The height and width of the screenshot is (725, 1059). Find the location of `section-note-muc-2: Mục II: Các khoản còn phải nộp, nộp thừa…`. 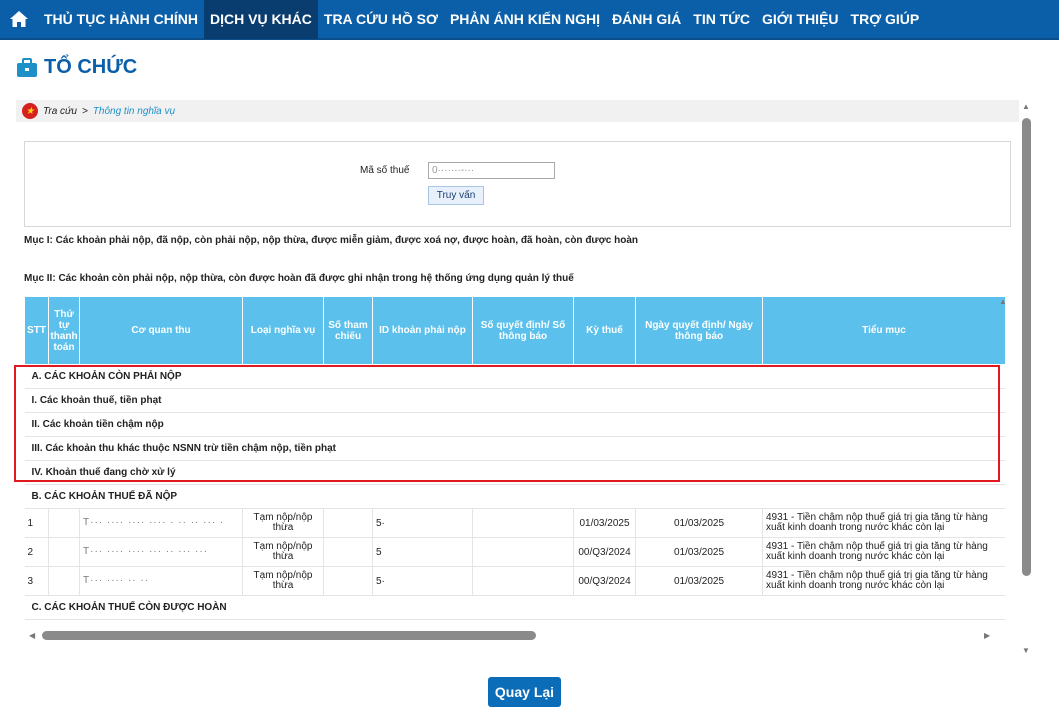

section-note-muc-2: Mục II: Các khoản còn phải nộp, nộp thừa… is located at coordinates (299, 278).